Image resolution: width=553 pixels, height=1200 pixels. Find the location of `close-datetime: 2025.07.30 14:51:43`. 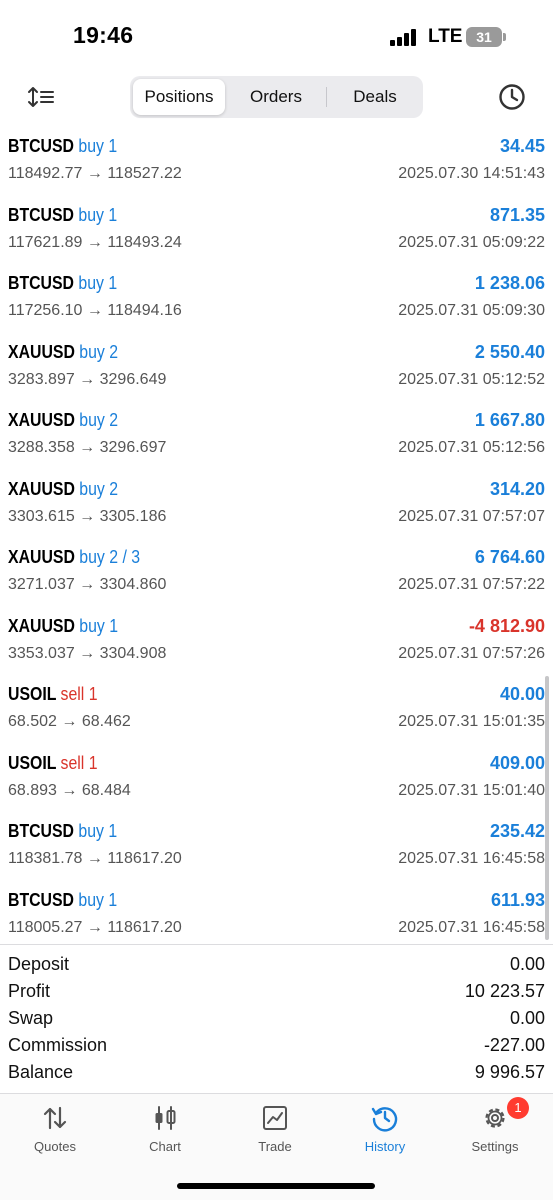

close-datetime: 2025.07.30 14:51:43 is located at coordinates (471, 173).